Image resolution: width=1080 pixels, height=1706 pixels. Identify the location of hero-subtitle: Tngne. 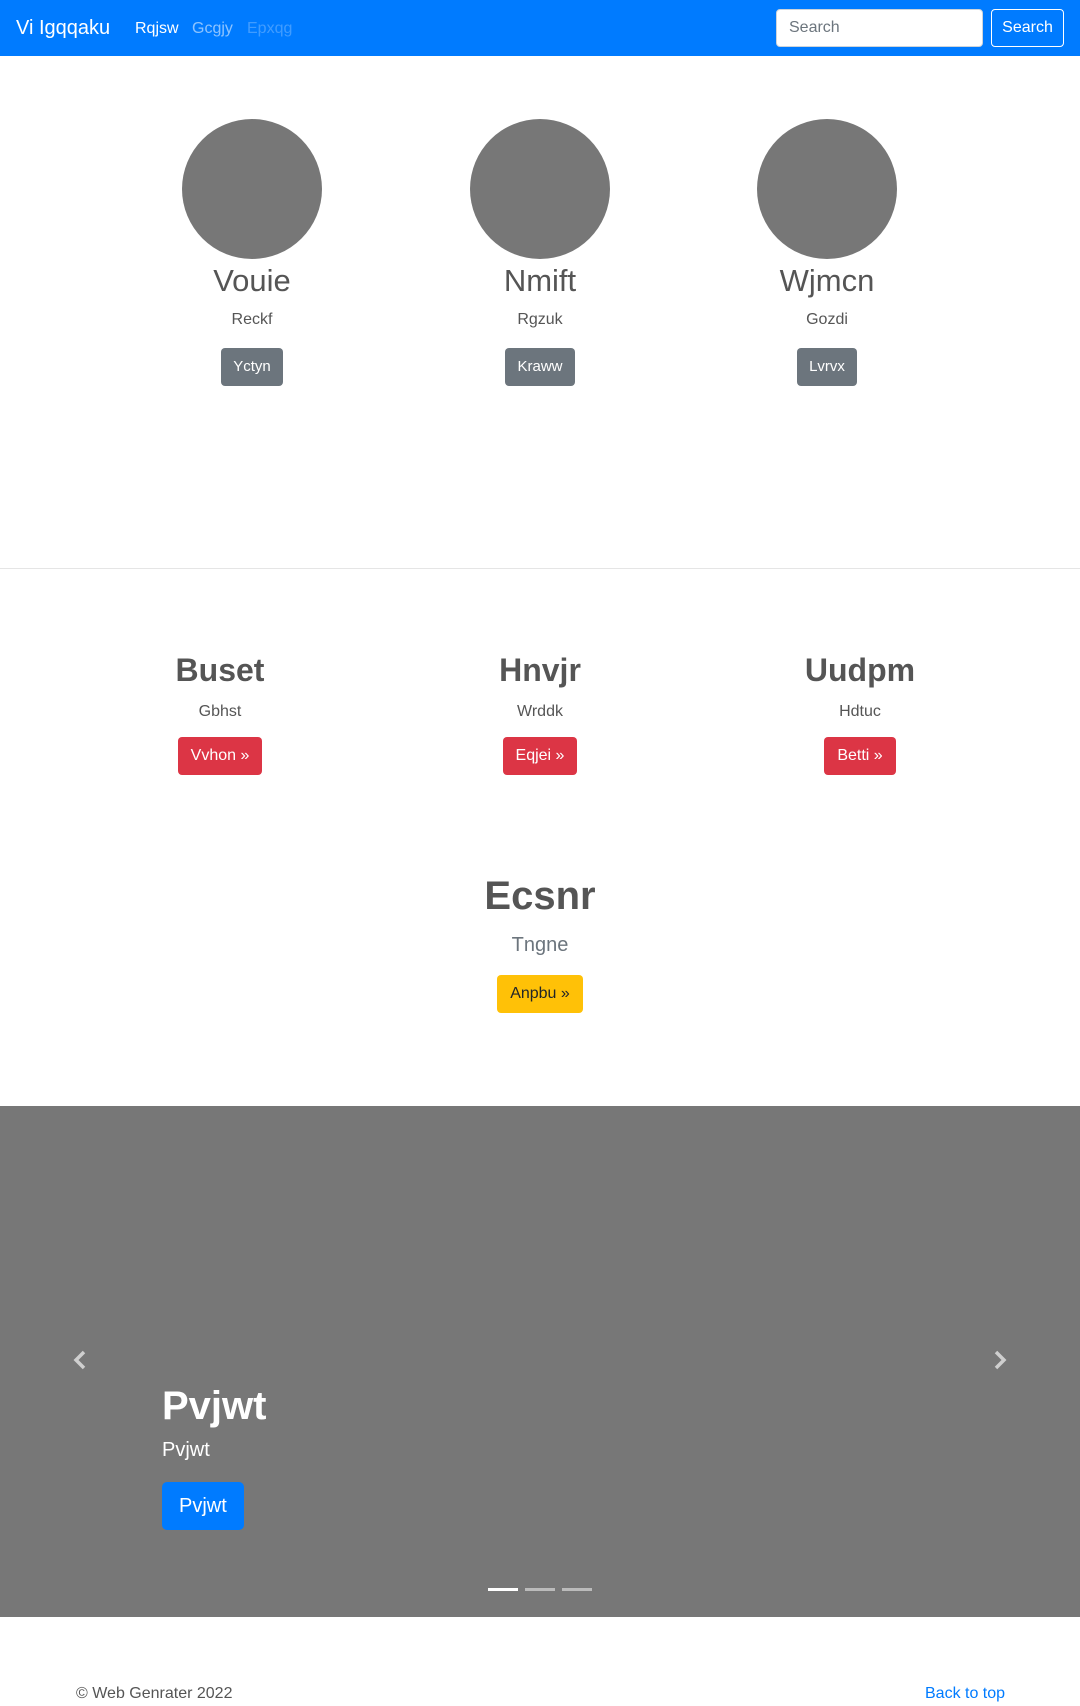
(540, 945).